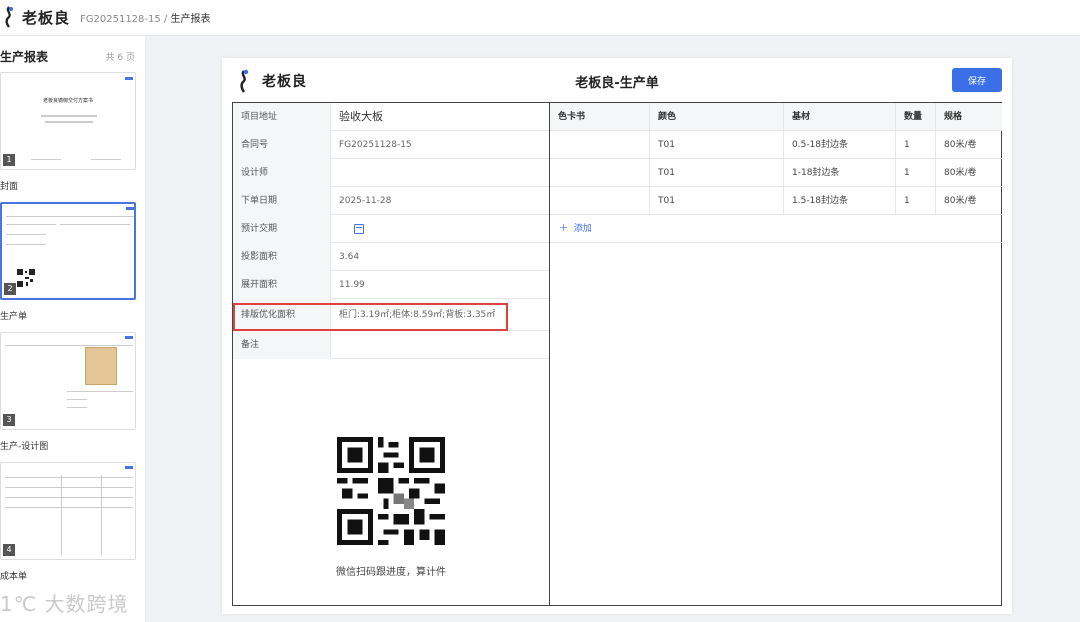  I want to click on info-label: 设计师, so click(282, 173).